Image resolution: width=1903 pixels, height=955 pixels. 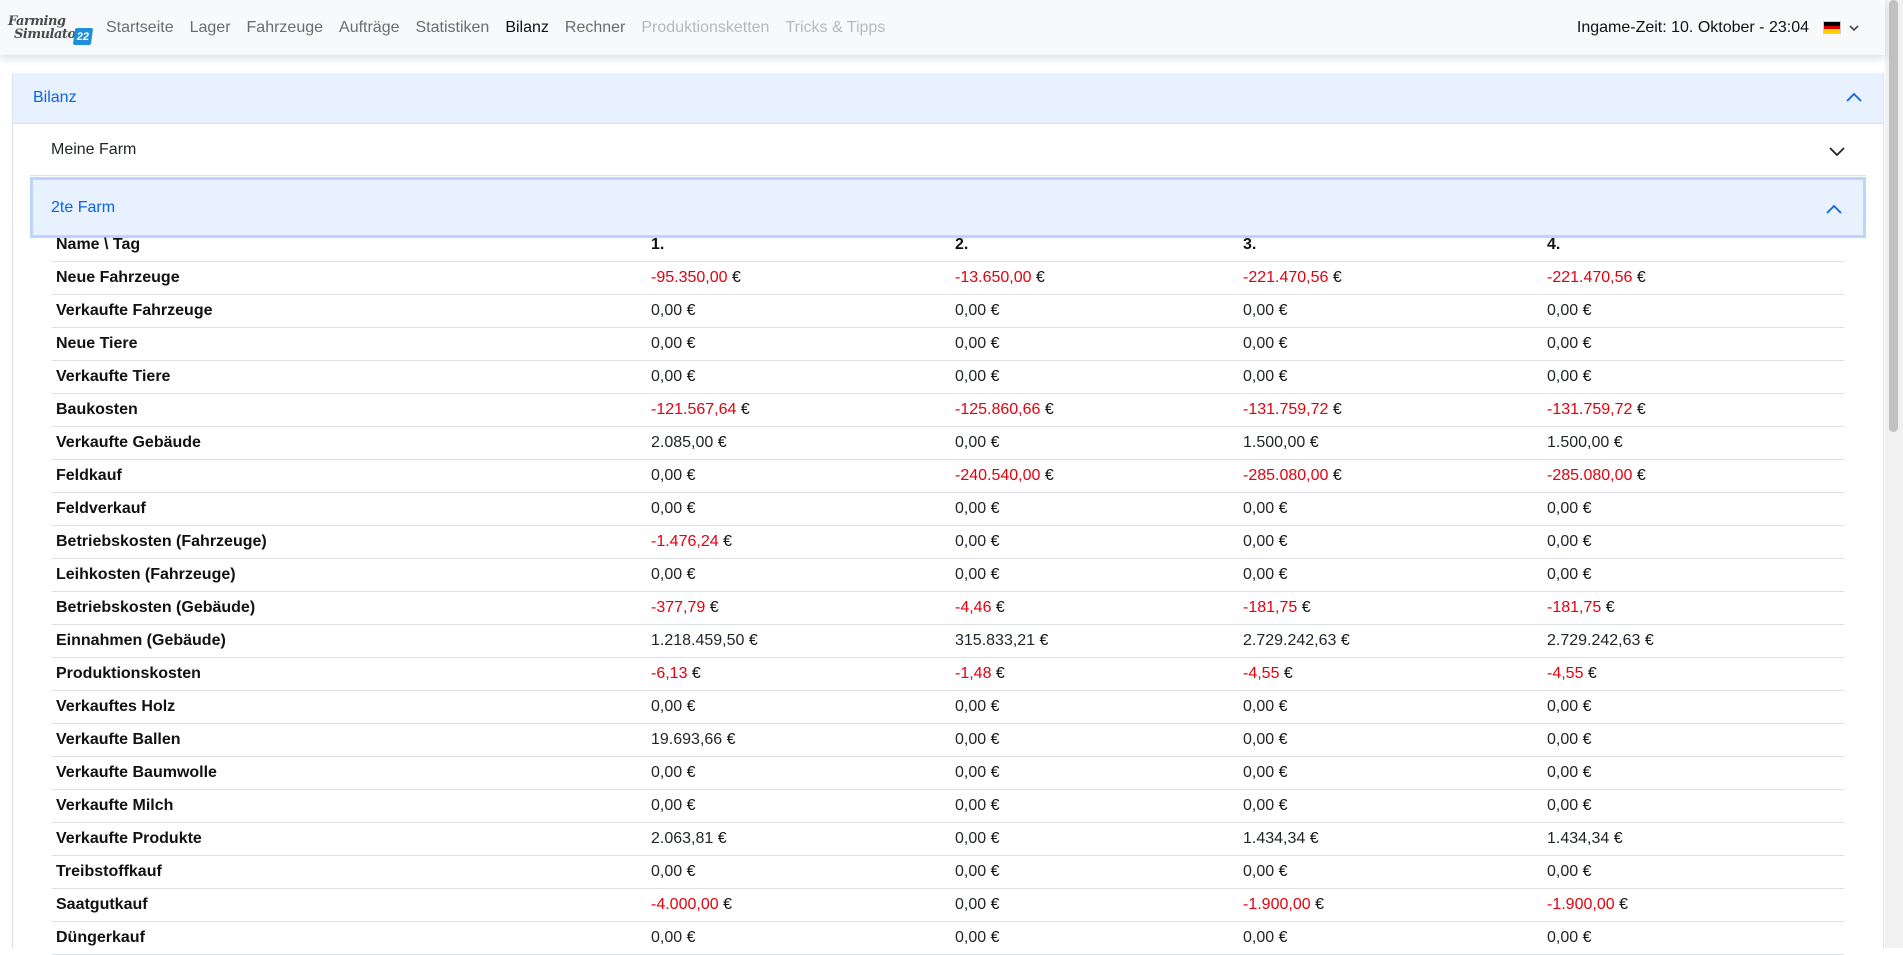 I want to click on nav-link-bilanz: Bilanz, so click(x=527, y=28).